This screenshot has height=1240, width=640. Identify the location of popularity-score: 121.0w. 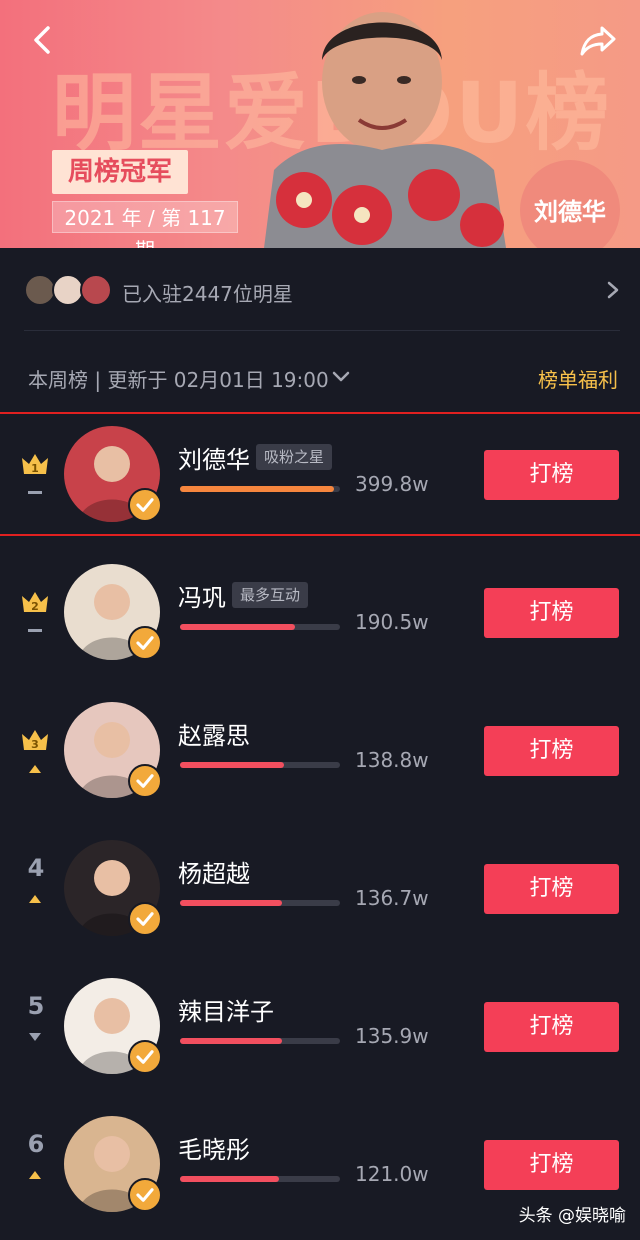
(392, 1174).